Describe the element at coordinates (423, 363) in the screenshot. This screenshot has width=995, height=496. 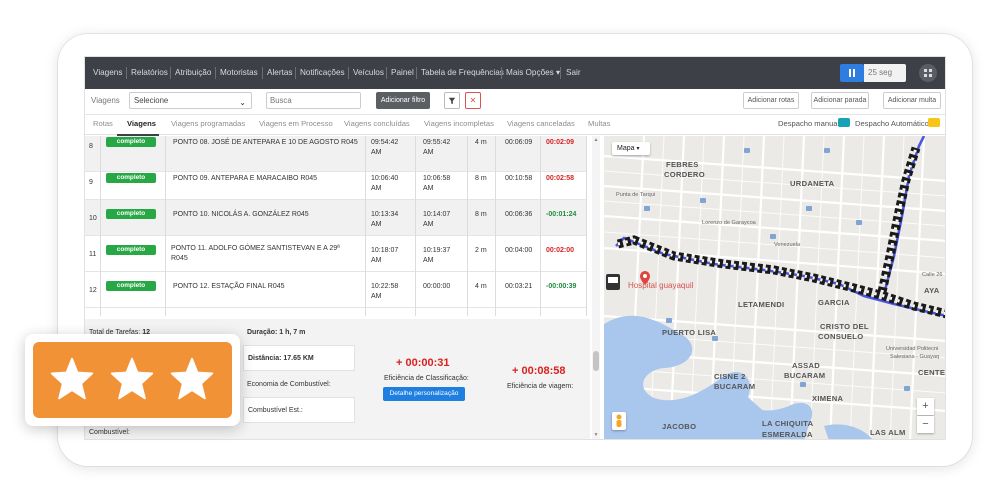
I see `classification-efficiency-value: + 00:00:31` at that location.